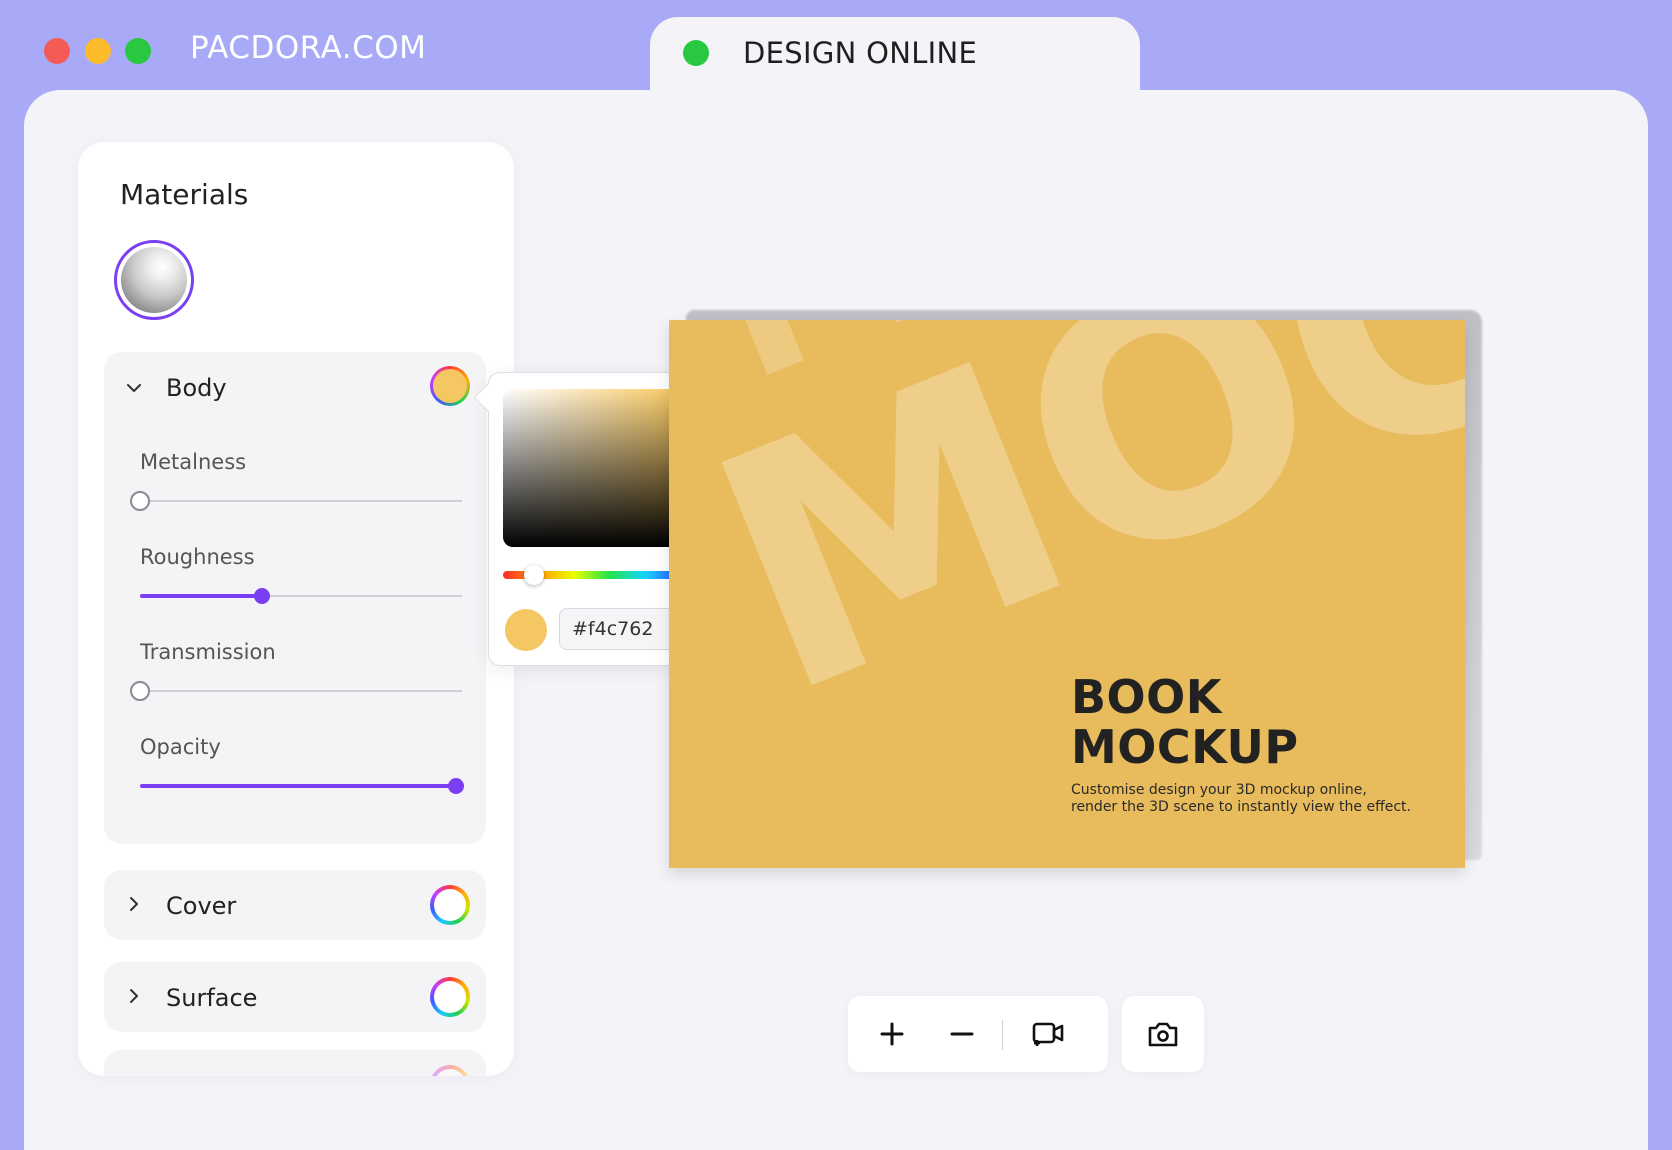  I want to click on section-surface: Surface, so click(295, 997).